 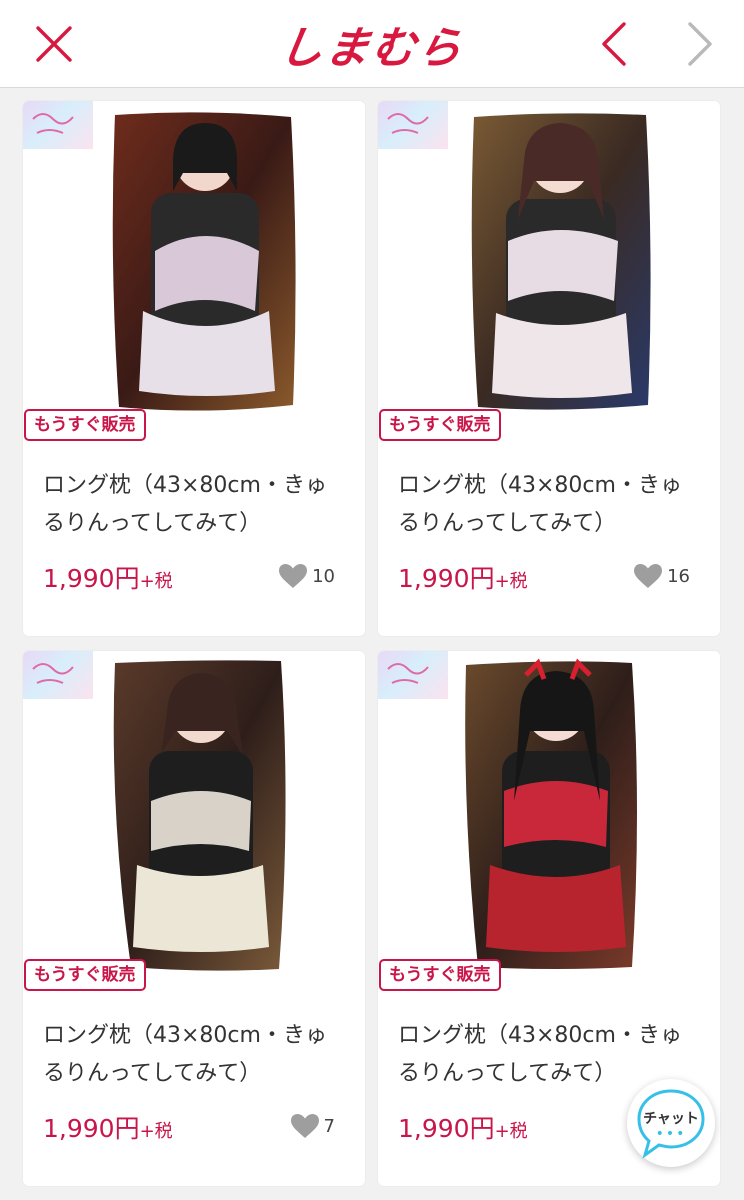 I want to click on favorite-button: 7, so click(x=312, y=1126).